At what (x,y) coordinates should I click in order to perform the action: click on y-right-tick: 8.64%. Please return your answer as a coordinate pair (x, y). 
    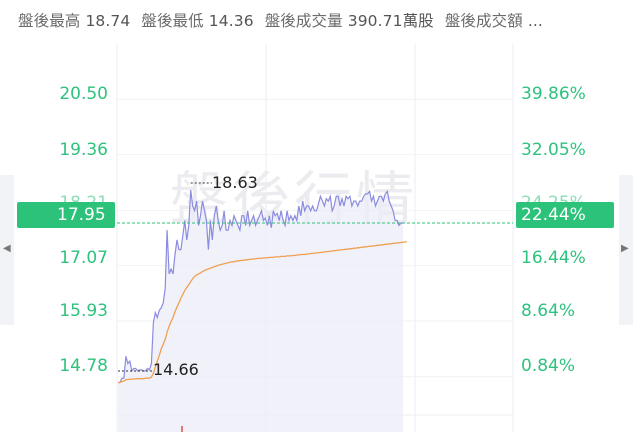
    Looking at the image, I should click on (548, 311).